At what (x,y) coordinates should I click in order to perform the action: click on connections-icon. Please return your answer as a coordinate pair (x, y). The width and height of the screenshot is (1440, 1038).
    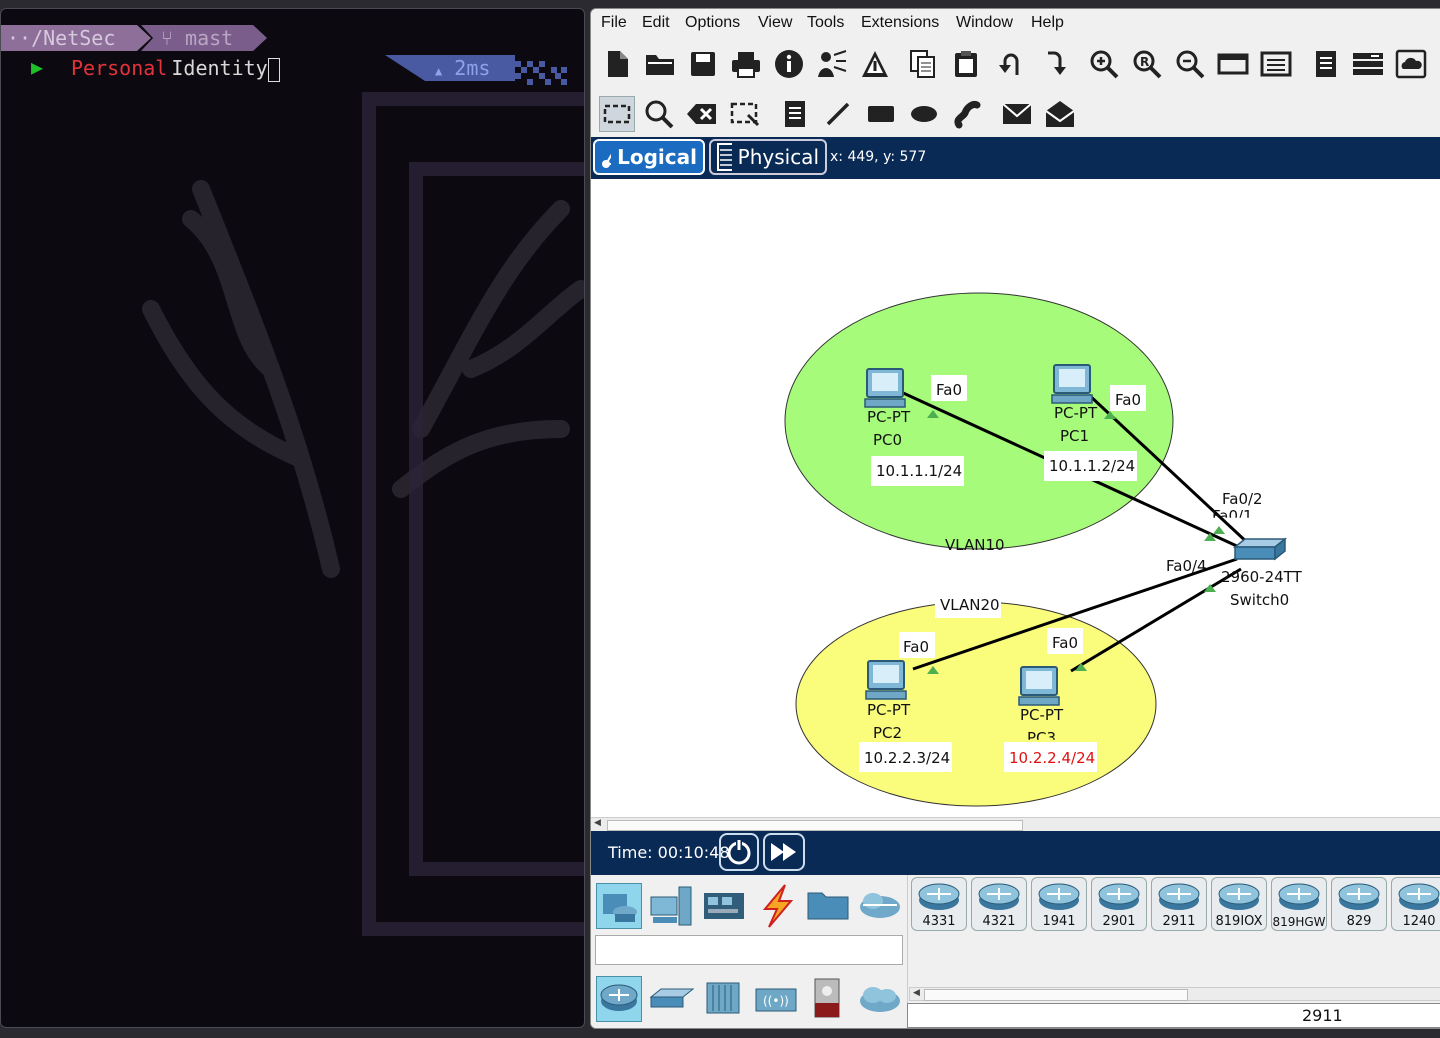
    Looking at the image, I should click on (777, 908).